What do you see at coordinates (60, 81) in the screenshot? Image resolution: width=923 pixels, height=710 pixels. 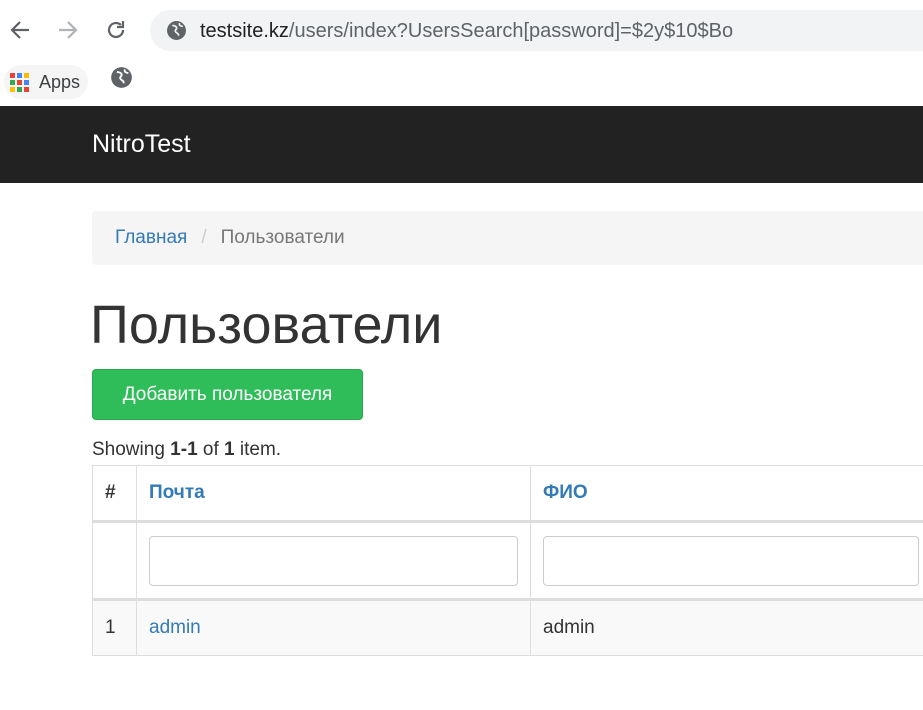 I see `bookmark-apps-label: Apps` at bounding box center [60, 81].